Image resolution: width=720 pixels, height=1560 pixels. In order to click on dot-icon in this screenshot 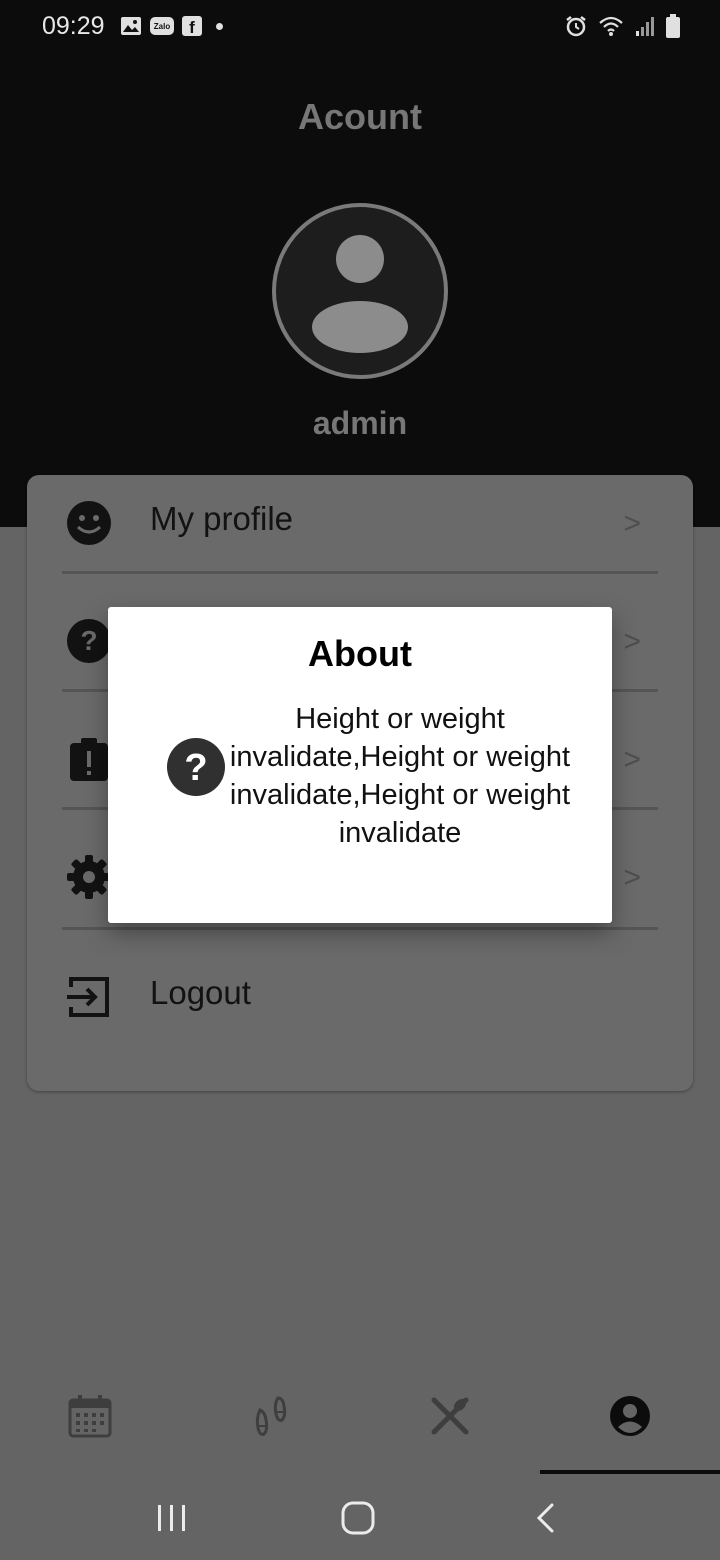, I will do `click(219, 26)`.